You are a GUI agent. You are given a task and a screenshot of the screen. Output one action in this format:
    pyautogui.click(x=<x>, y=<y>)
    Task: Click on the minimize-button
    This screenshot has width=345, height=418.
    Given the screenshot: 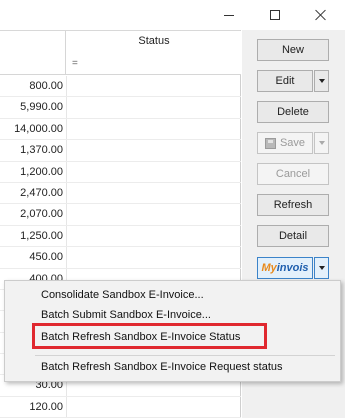 What is the action you would take?
    pyautogui.click(x=229, y=15)
    